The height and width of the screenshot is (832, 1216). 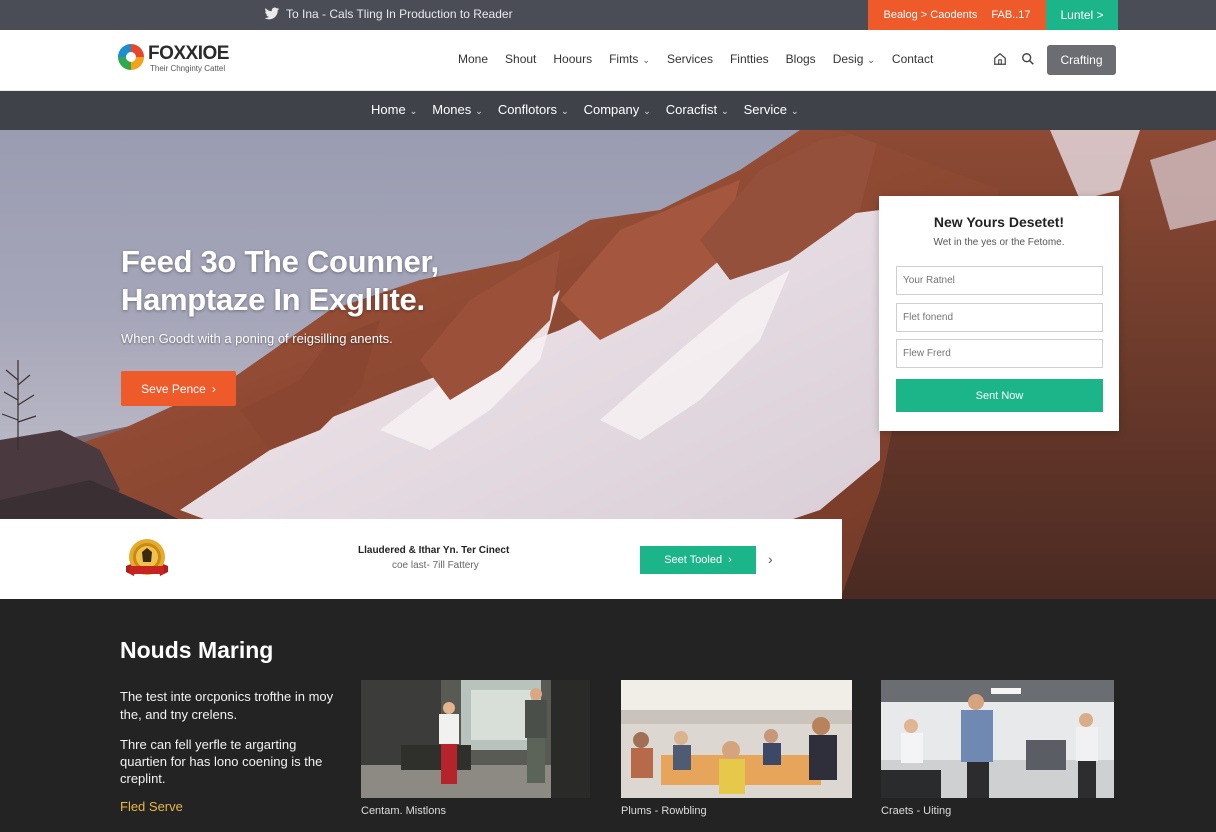 What do you see at coordinates (801, 59) in the screenshot?
I see `nav-item-blogs: Blogs` at bounding box center [801, 59].